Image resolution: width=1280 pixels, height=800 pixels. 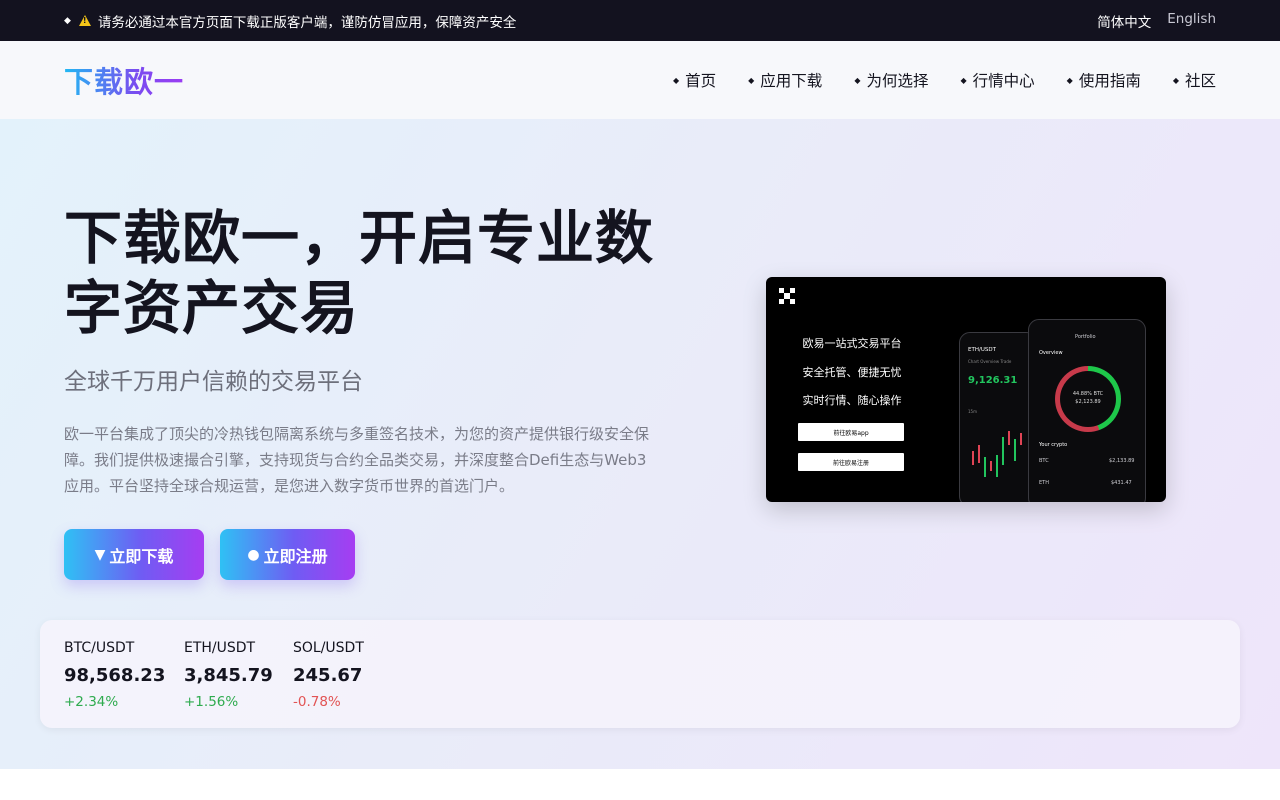 I want to click on register-button-label: 立即注册, so click(x=295, y=556).